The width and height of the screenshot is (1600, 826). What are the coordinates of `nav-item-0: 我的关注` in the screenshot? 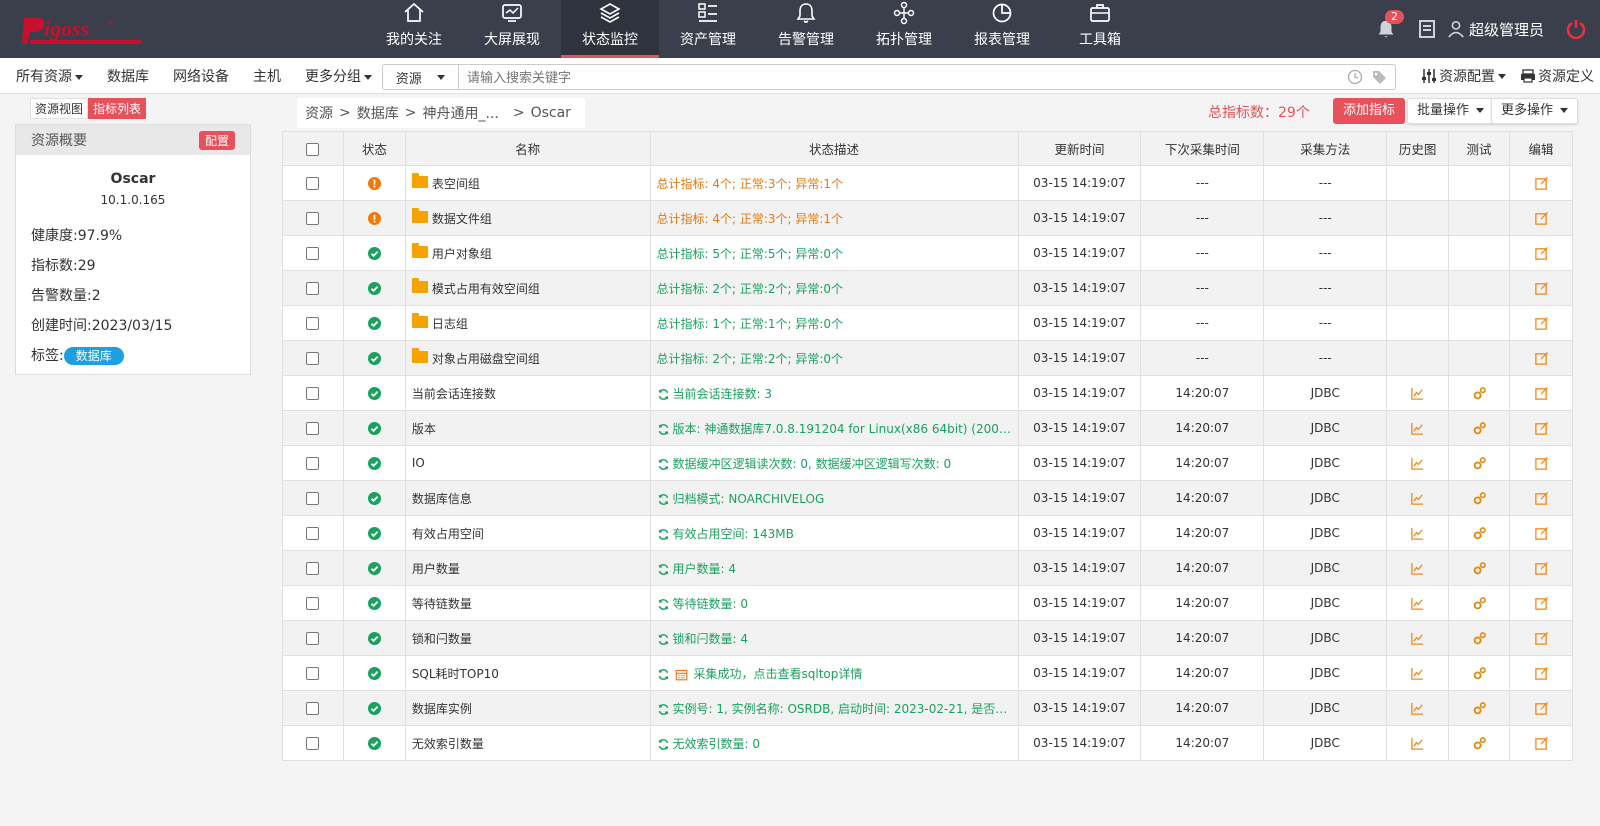 It's located at (414, 29).